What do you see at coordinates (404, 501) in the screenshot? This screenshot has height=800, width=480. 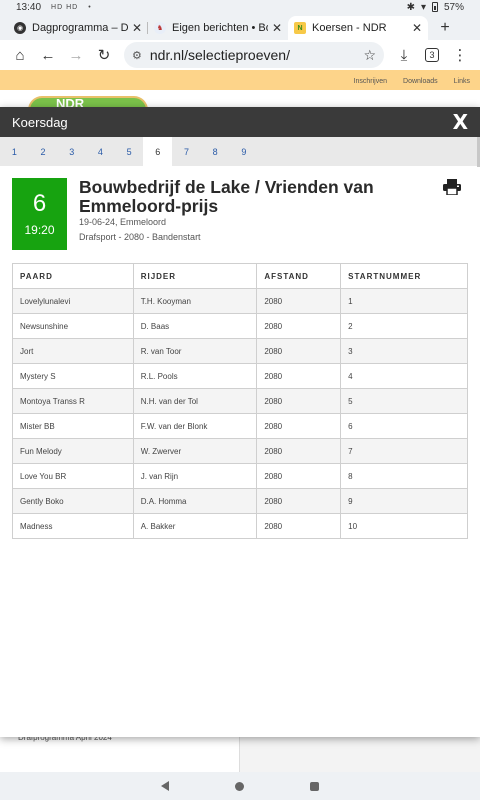 I see `cell-startnummer: 9` at bounding box center [404, 501].